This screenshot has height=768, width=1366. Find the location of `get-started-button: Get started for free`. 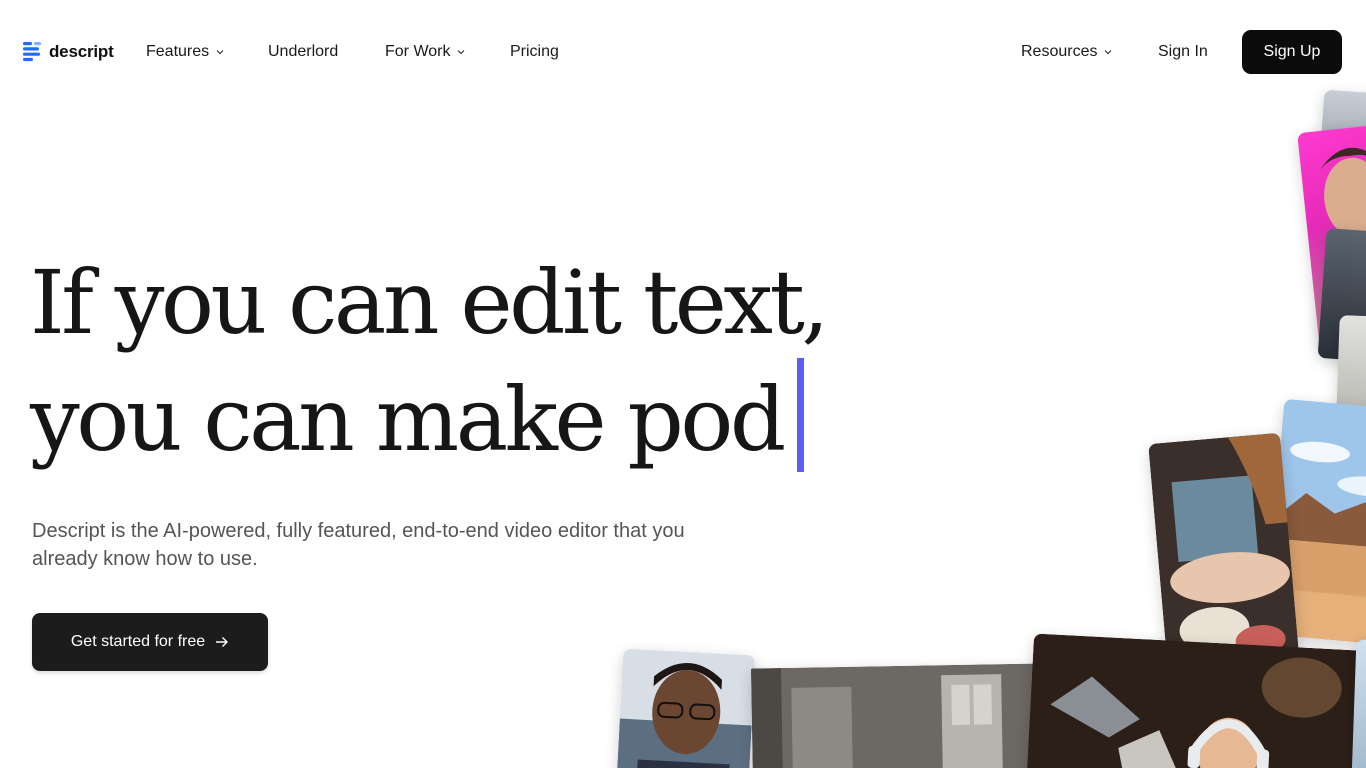

get-started-button: Get started for free is located at coordinates (150, 642).